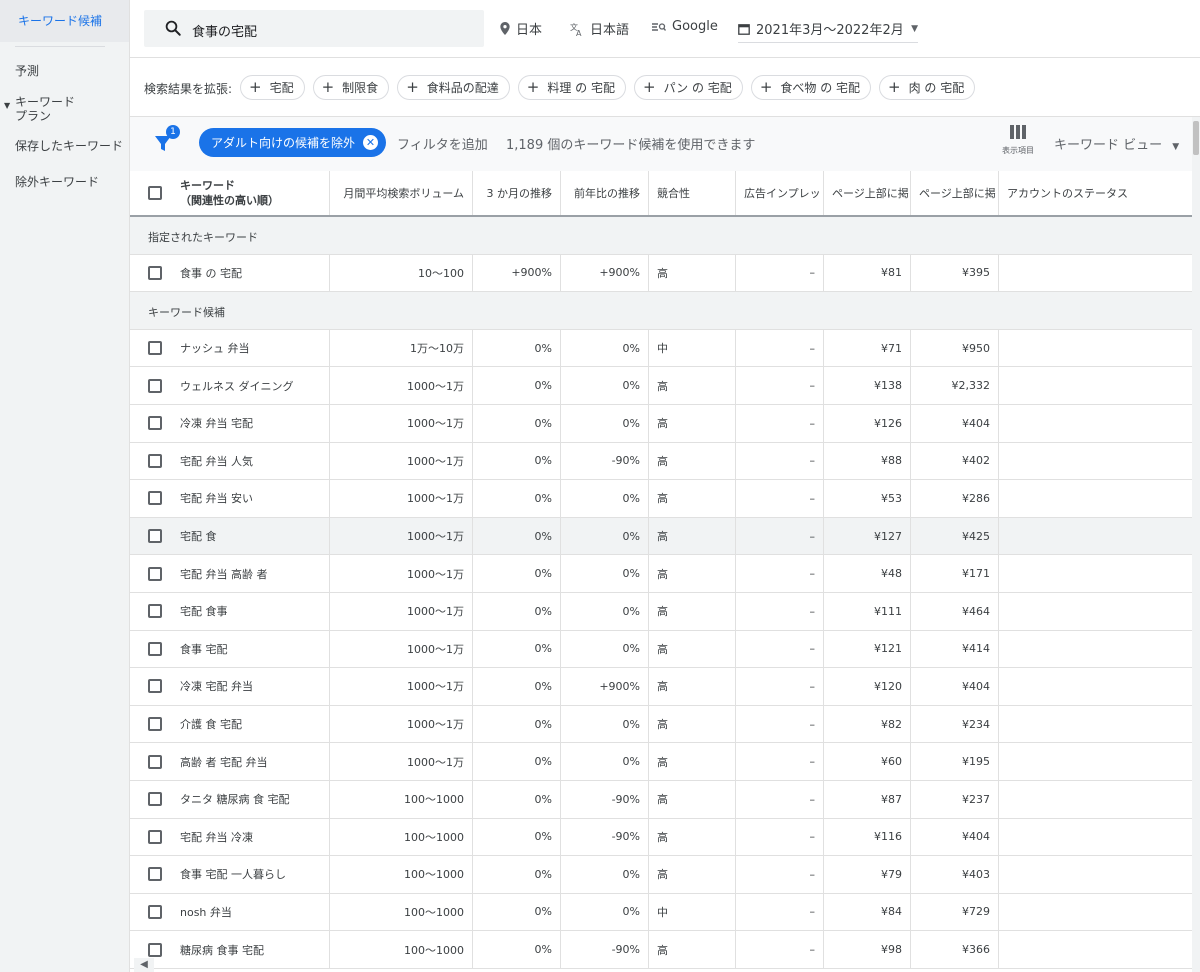 The height and width of the screenshot is (972, 1200). What do you see at coordinates (661, 536) in the screenshot?
I see `table-row: 宅配 食 1000～1万 0% 0% 高 – ¥127 ¥425` at bounding box center [661, 536].